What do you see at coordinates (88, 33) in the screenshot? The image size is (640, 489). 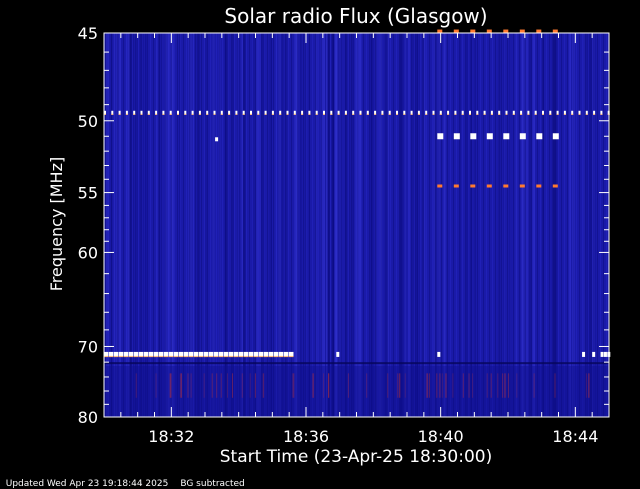 I see `y-tick-label: 45` at bounding box center [88, 33].